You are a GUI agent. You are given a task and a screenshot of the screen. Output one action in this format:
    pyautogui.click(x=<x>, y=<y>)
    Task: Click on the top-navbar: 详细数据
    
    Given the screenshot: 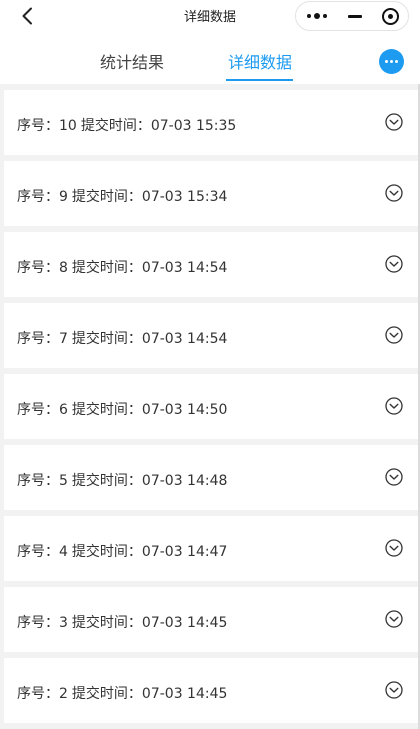 What is the action you would take?
    pyautogui.click(x=210, y=16)
    